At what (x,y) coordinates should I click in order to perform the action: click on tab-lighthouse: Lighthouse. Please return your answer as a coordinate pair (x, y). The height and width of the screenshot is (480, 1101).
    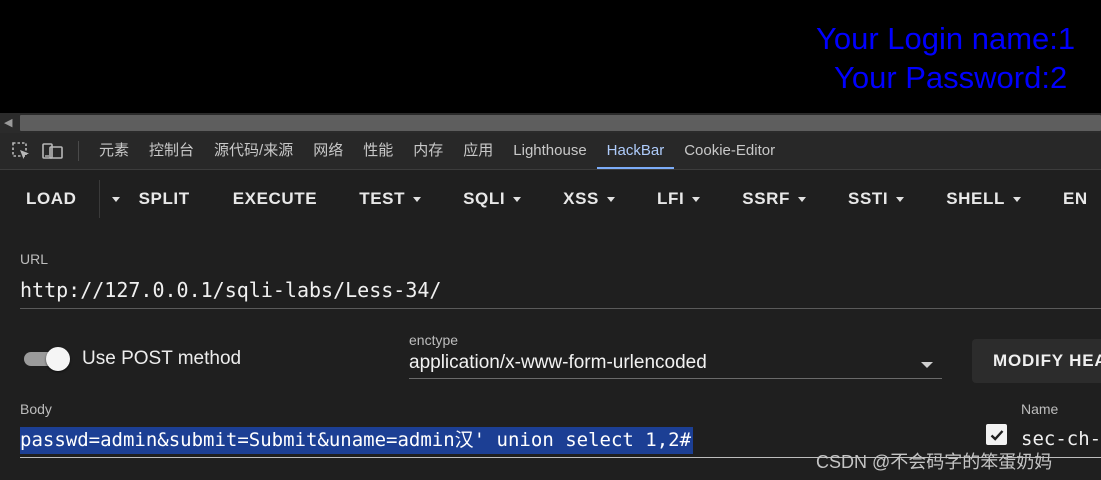
    Looking at the image, I should click on (549, 151).